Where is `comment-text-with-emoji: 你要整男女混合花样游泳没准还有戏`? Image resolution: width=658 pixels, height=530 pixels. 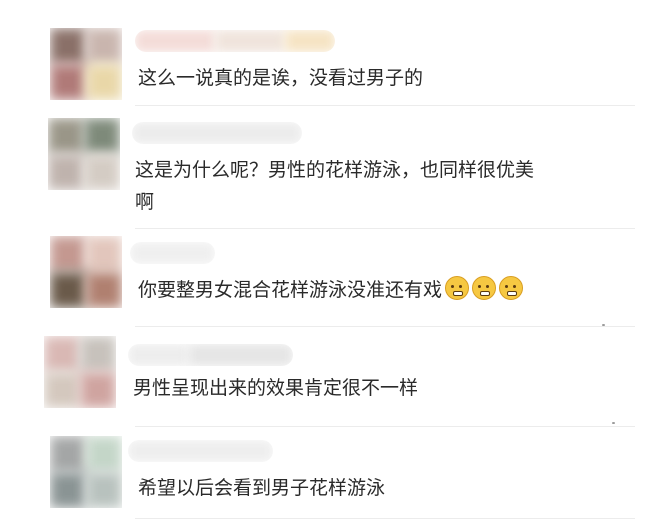 comment-text-with-emoji: 你要整男女混合花样游泳没准还有戏 is located at coordinates (331, 290).